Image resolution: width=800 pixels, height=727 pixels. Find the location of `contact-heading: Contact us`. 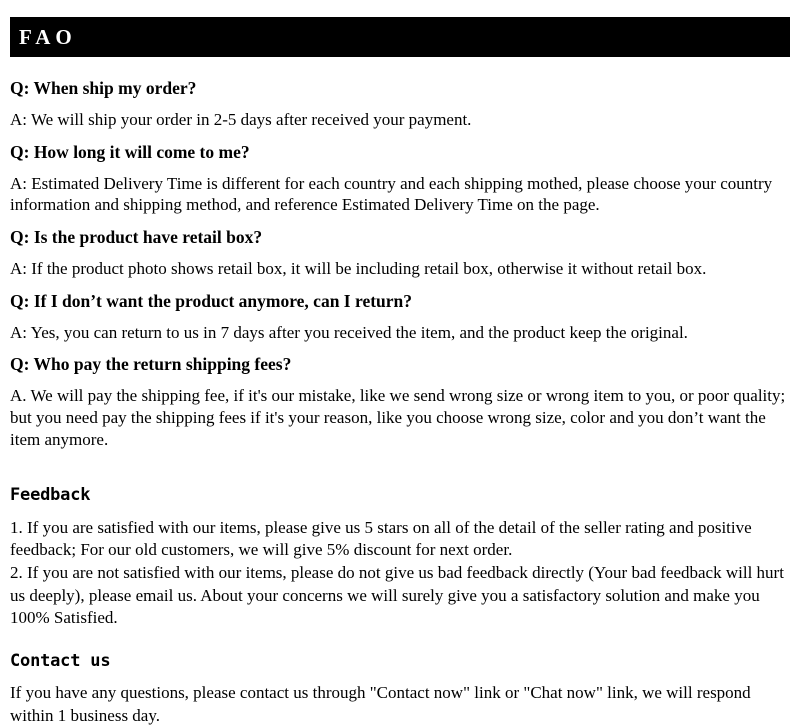

contact-heading: Contact us is located at coordinates (60, 660).